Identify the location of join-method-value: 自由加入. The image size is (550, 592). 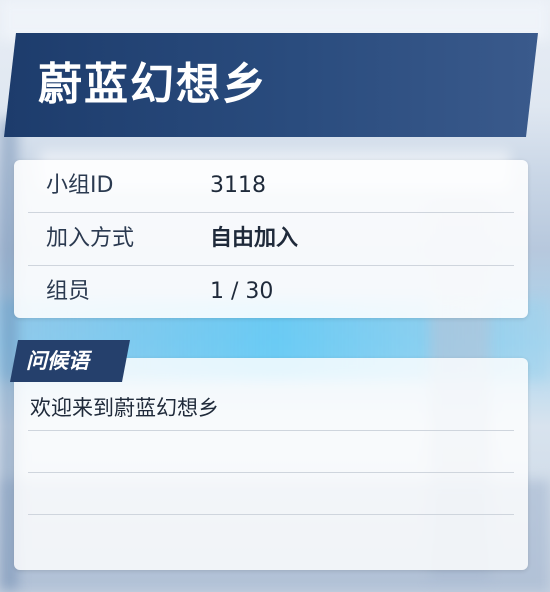
(254, 238).